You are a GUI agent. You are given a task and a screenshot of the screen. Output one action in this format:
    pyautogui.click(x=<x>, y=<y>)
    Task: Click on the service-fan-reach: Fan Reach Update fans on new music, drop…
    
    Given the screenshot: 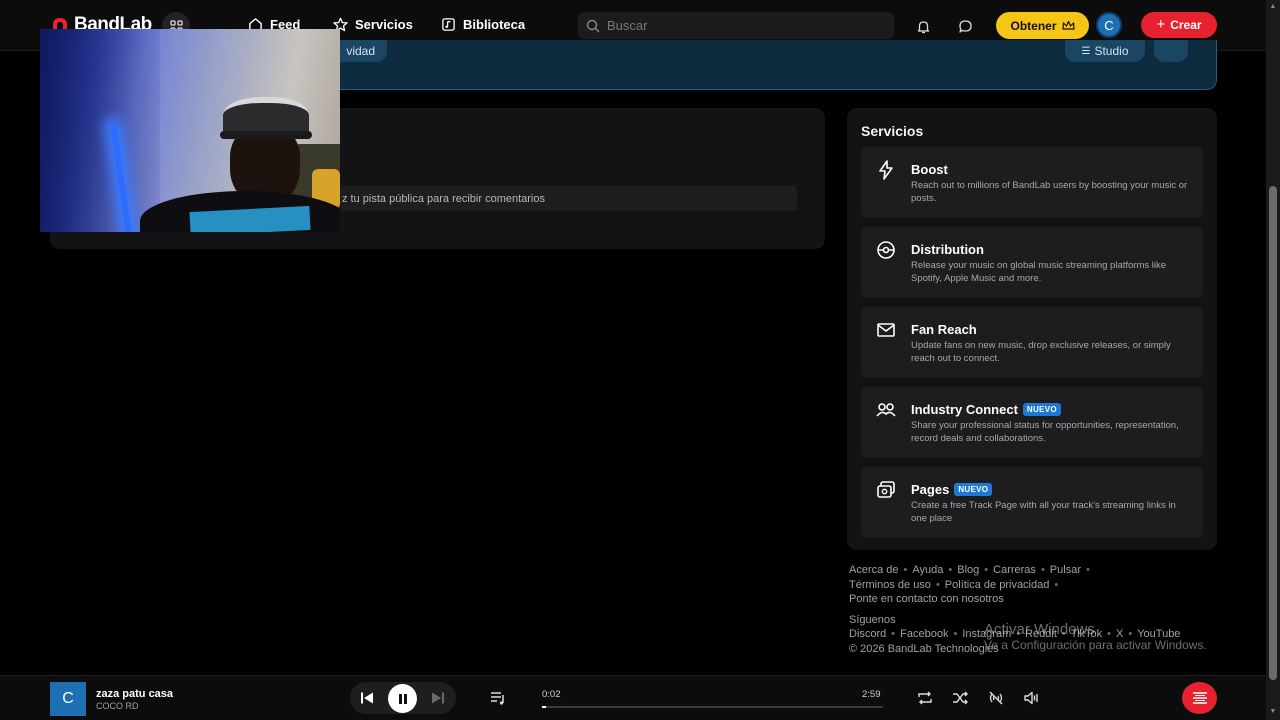 What is the action you would take?
    pyautogui.click(x=1032, y=342)
    